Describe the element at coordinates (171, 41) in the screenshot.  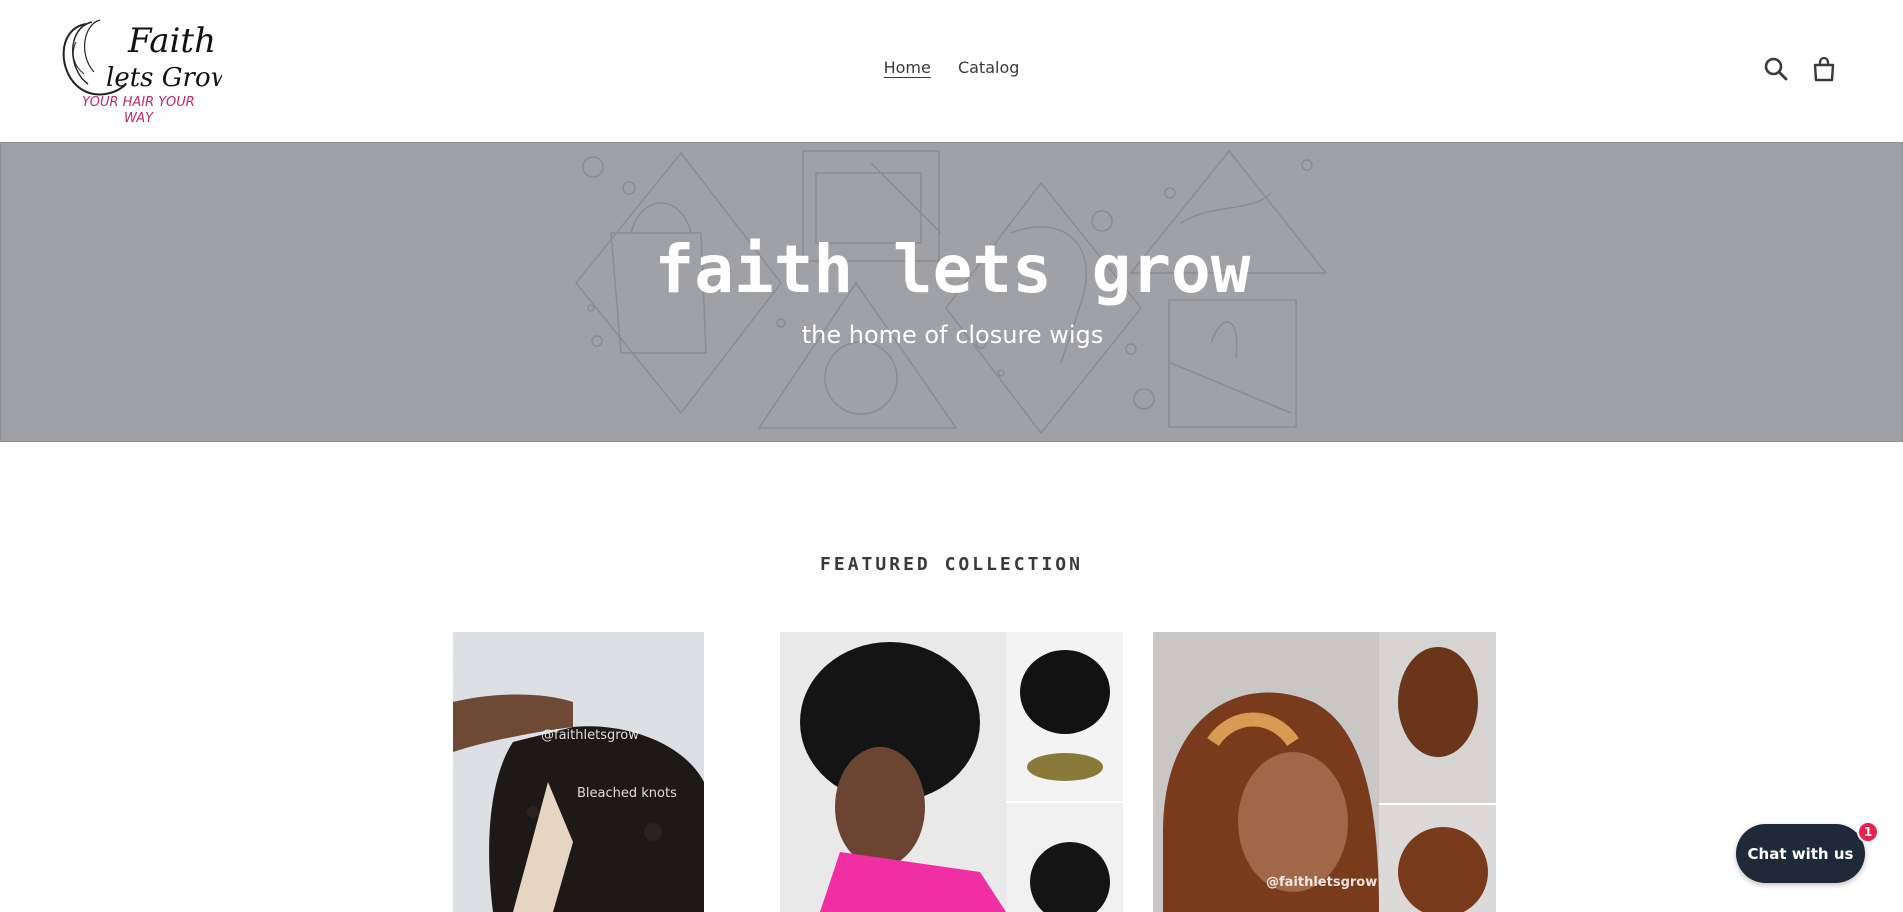
I see `logo-brand-line1: Faith` at that location.